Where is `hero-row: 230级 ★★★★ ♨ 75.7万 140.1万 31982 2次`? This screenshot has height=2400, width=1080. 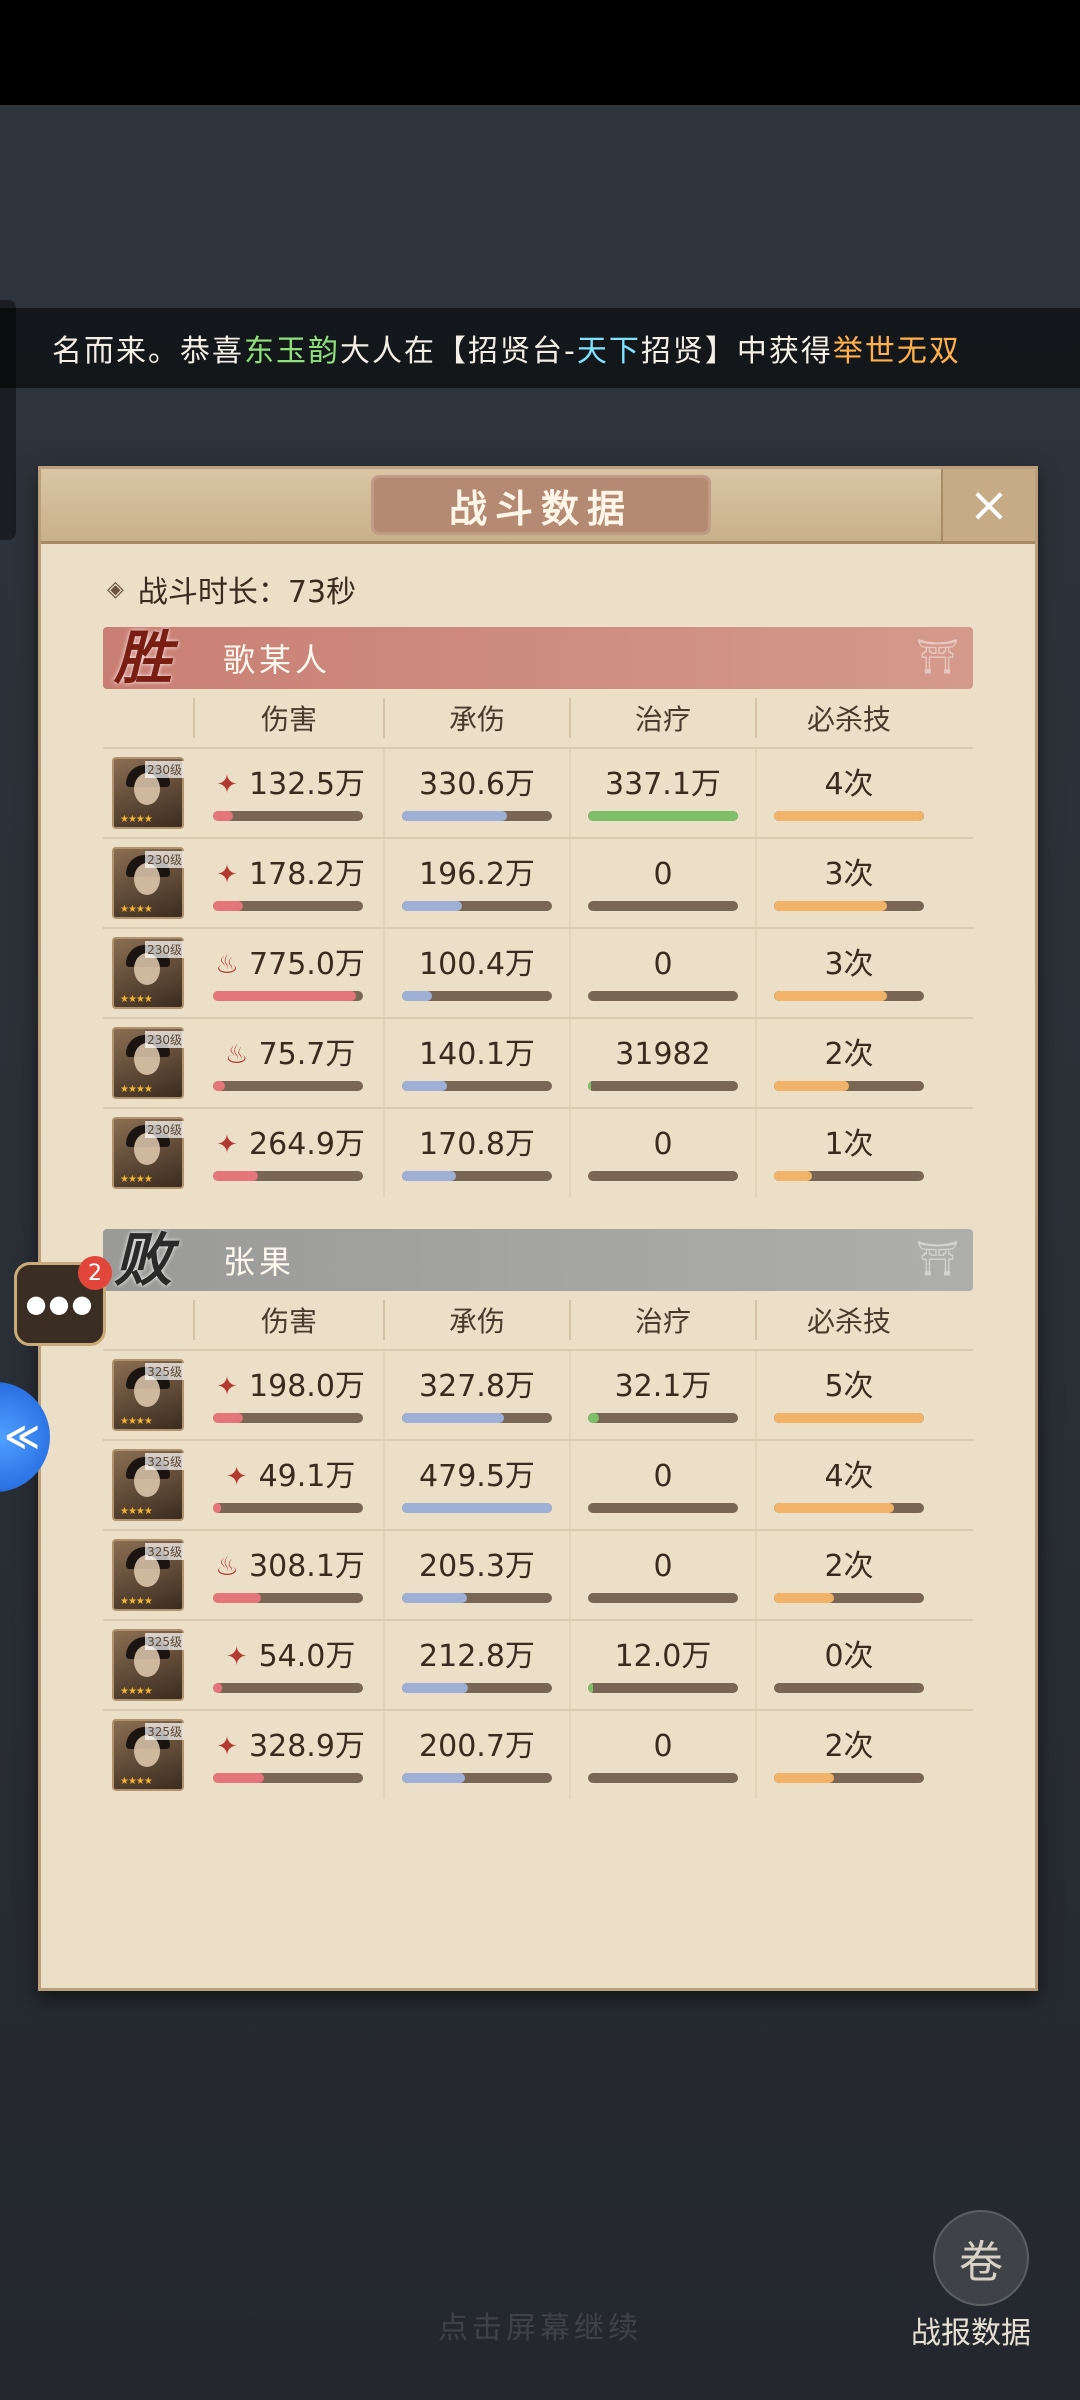 hero-row: 230级 ★★★★ ♨ 75.7万 140.1万 31982 2次 is located at coordinates (538, 1062).